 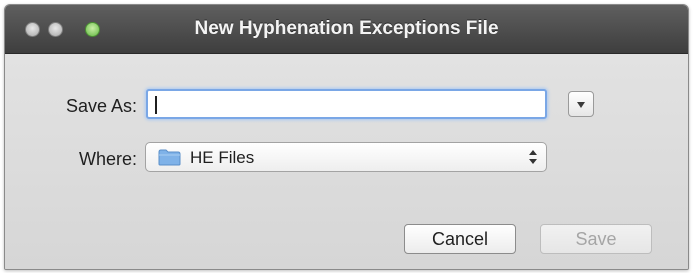 I want to click on expand-dialog-button, so click(x=581, y=104).